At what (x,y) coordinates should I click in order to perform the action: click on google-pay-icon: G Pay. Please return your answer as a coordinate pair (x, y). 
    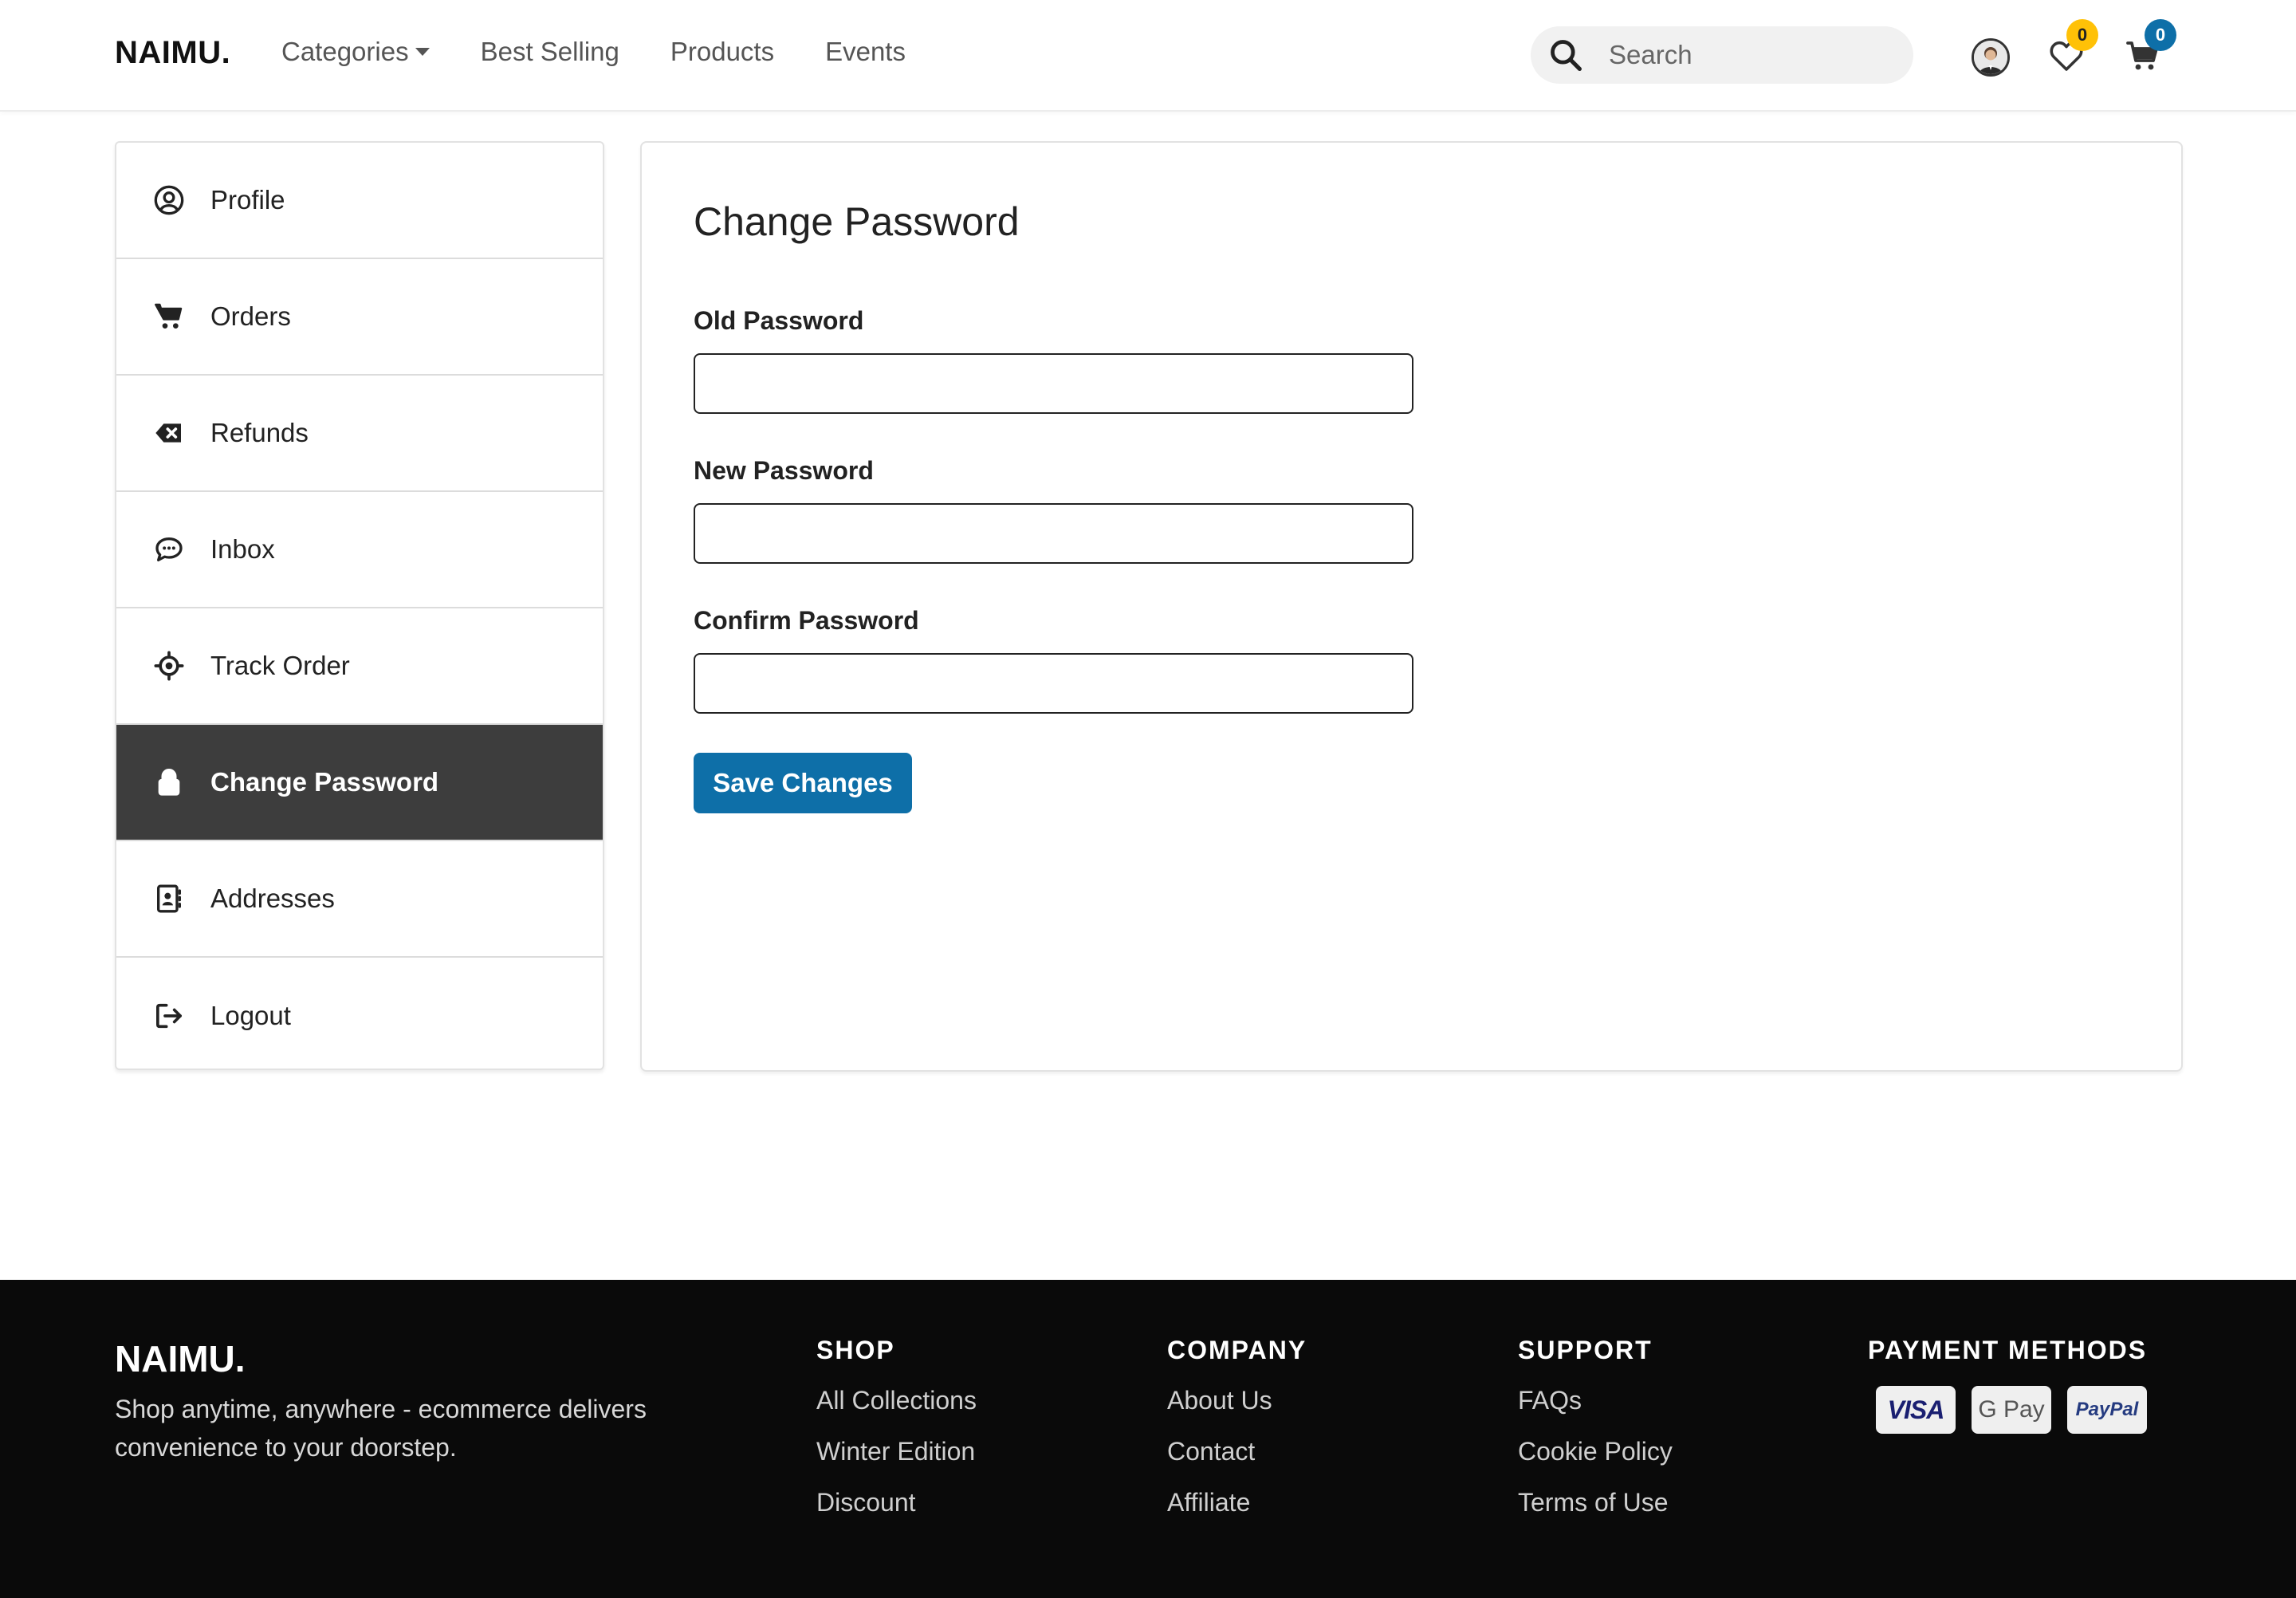
    Looking at the image, I should click on (2011, 1410).